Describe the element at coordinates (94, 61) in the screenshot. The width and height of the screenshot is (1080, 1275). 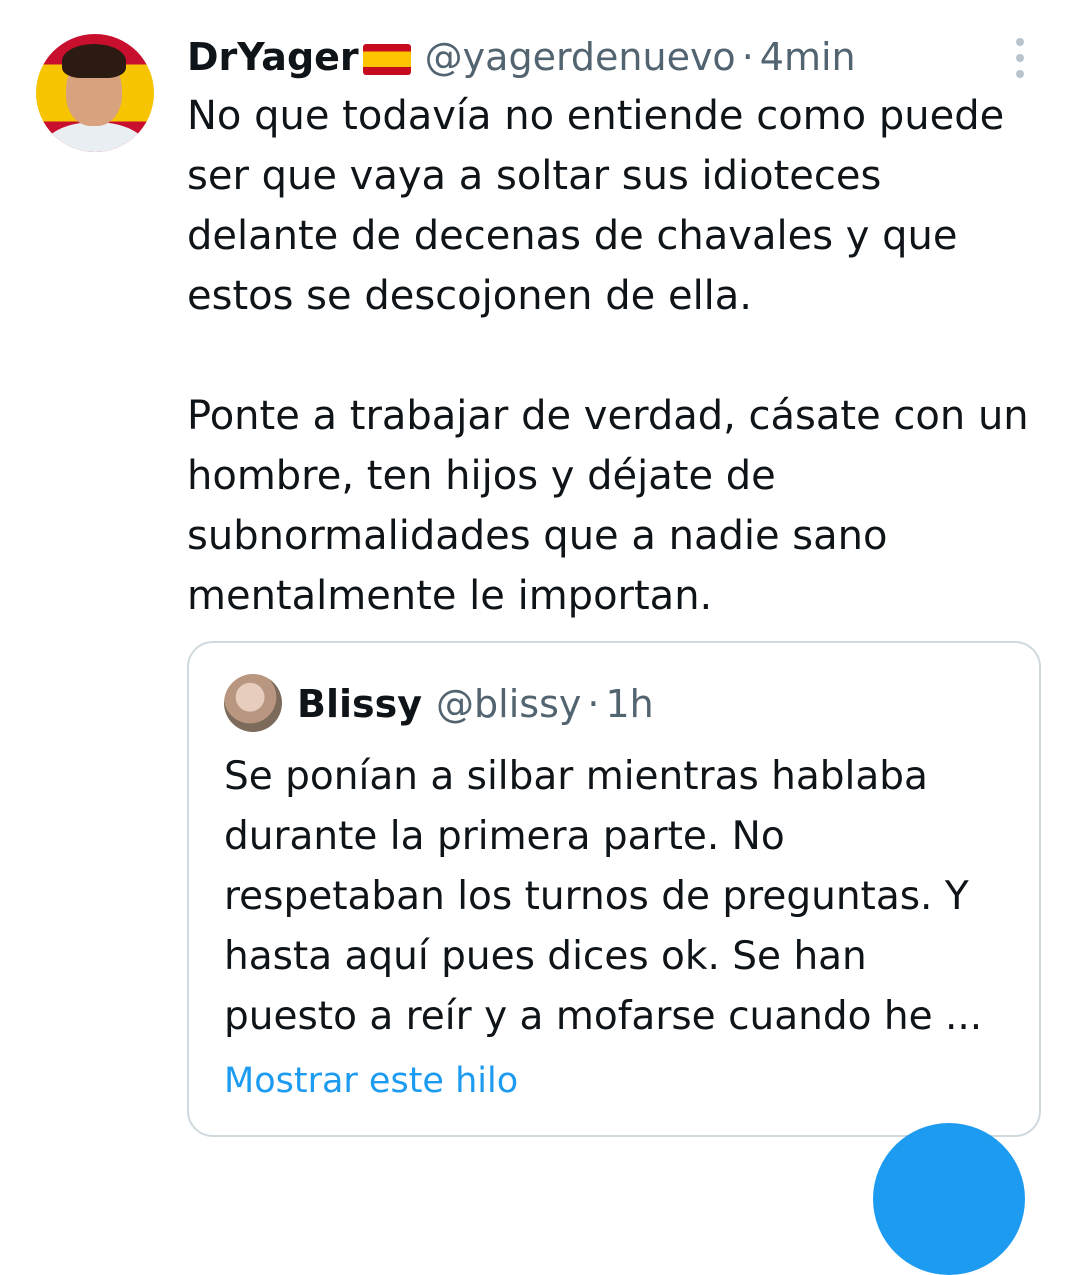
I see `avatar-hair` at that location.